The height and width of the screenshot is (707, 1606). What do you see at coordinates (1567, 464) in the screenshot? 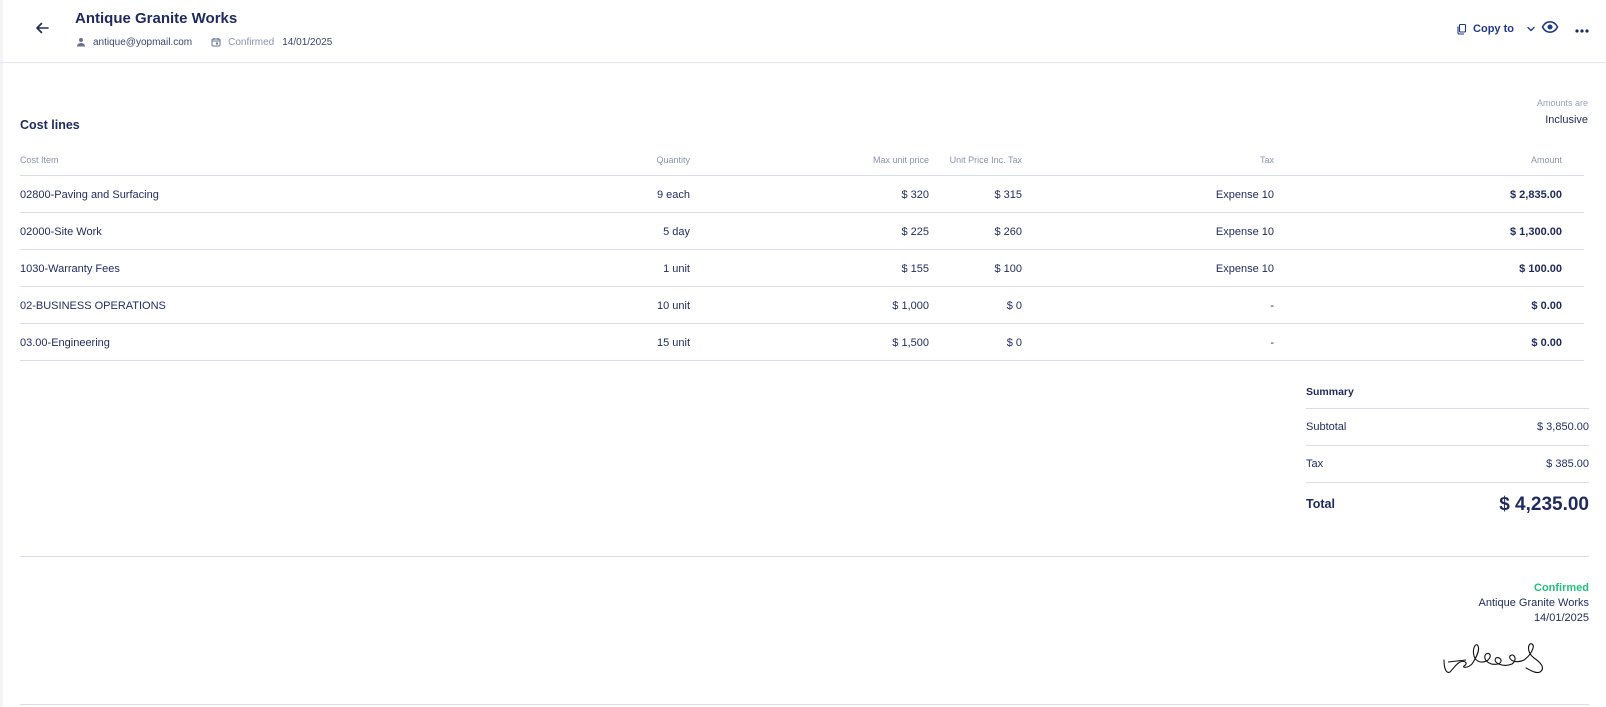
I see `tax-value: $ 385.00` at bounding box center [1567, 464].